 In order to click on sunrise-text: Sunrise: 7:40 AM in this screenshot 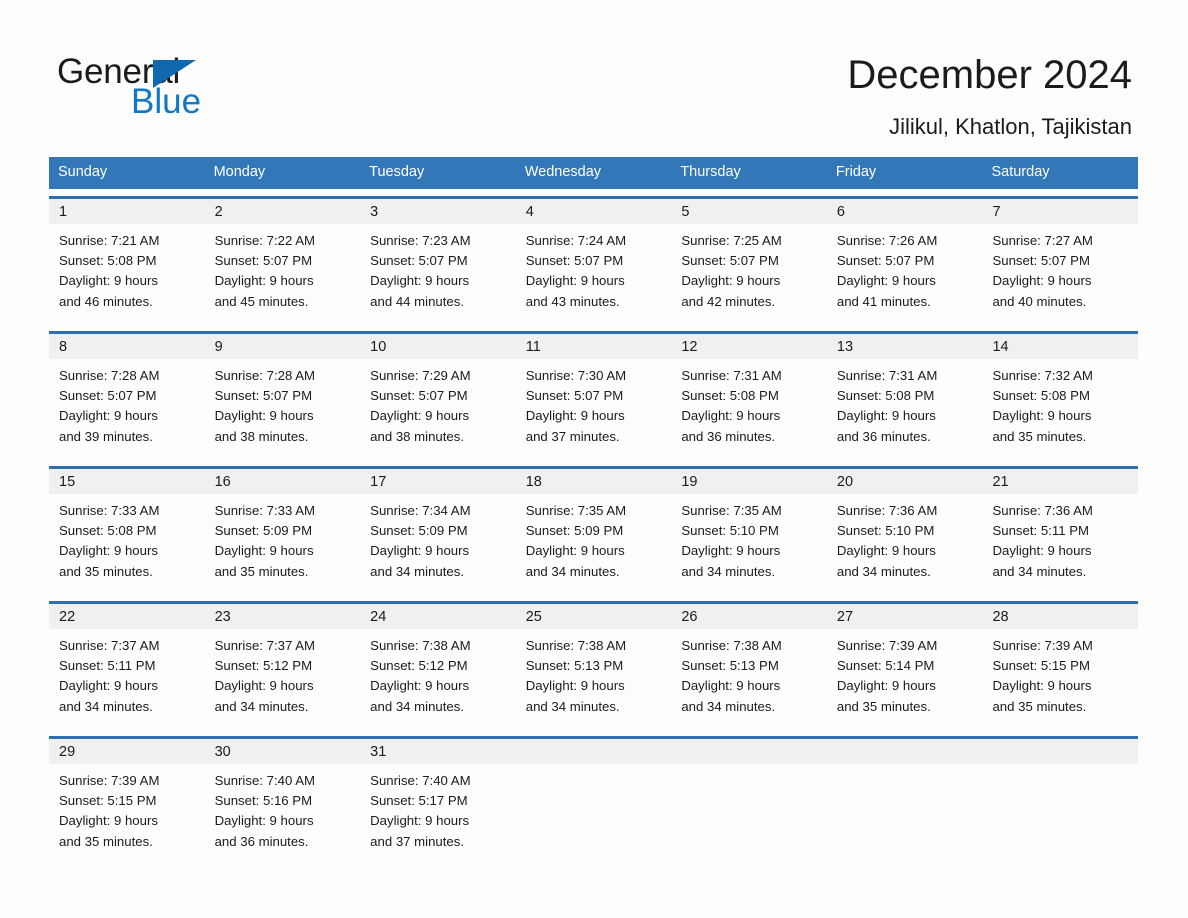, I will do `click(420, 780)`.